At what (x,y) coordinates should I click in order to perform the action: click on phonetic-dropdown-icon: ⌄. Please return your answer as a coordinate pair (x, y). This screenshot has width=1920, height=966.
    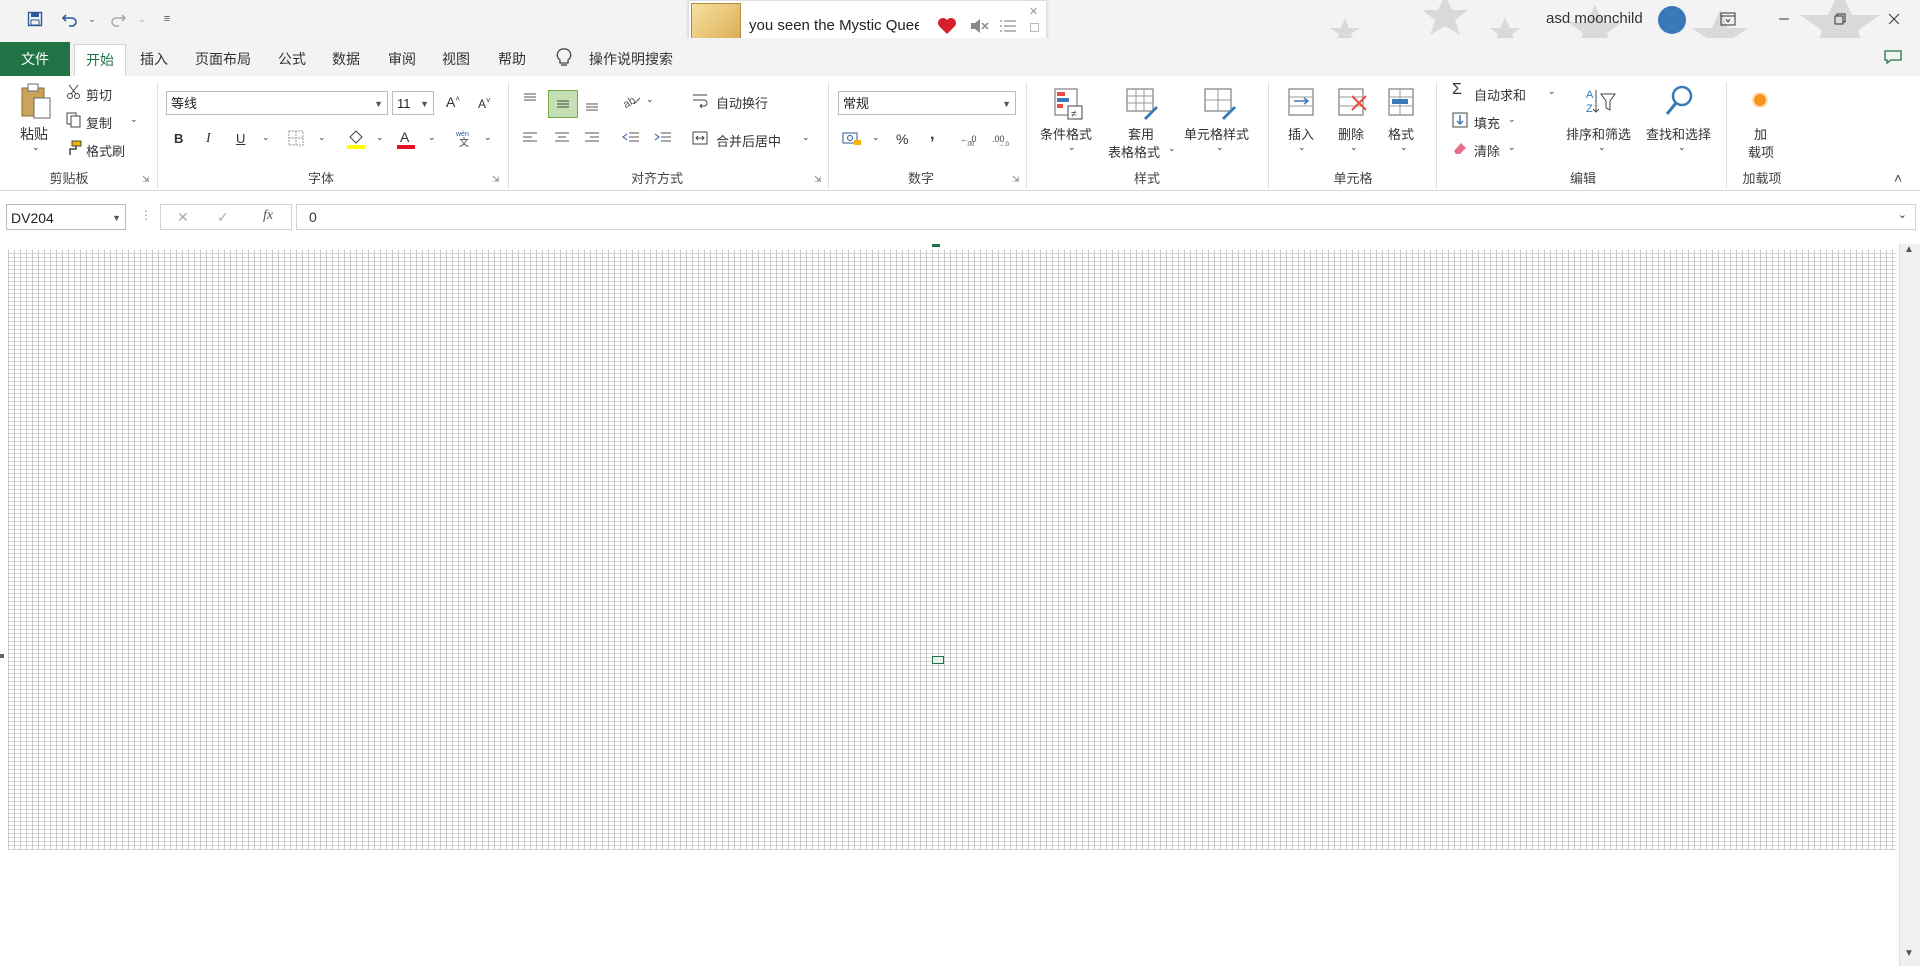
    Looking at the image, I should click on (488, 137).